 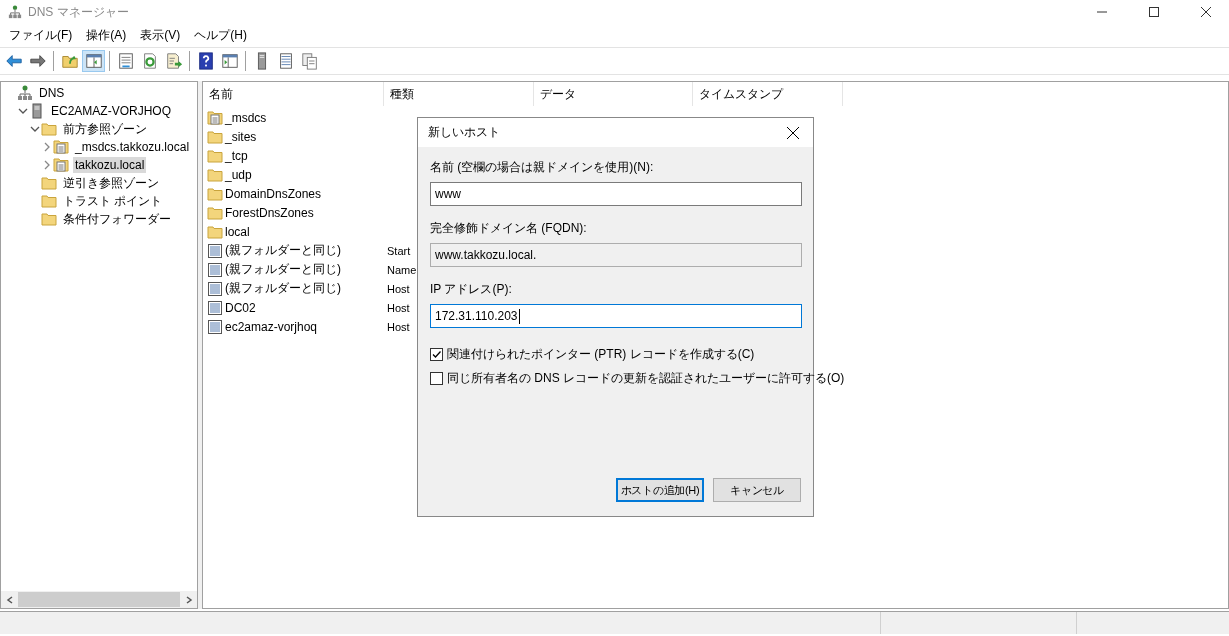 What do you see at coordinates (269, 212) in the screenshot?
I see `table-cell: ForestDnsZones` at bounding box center [269, 212].